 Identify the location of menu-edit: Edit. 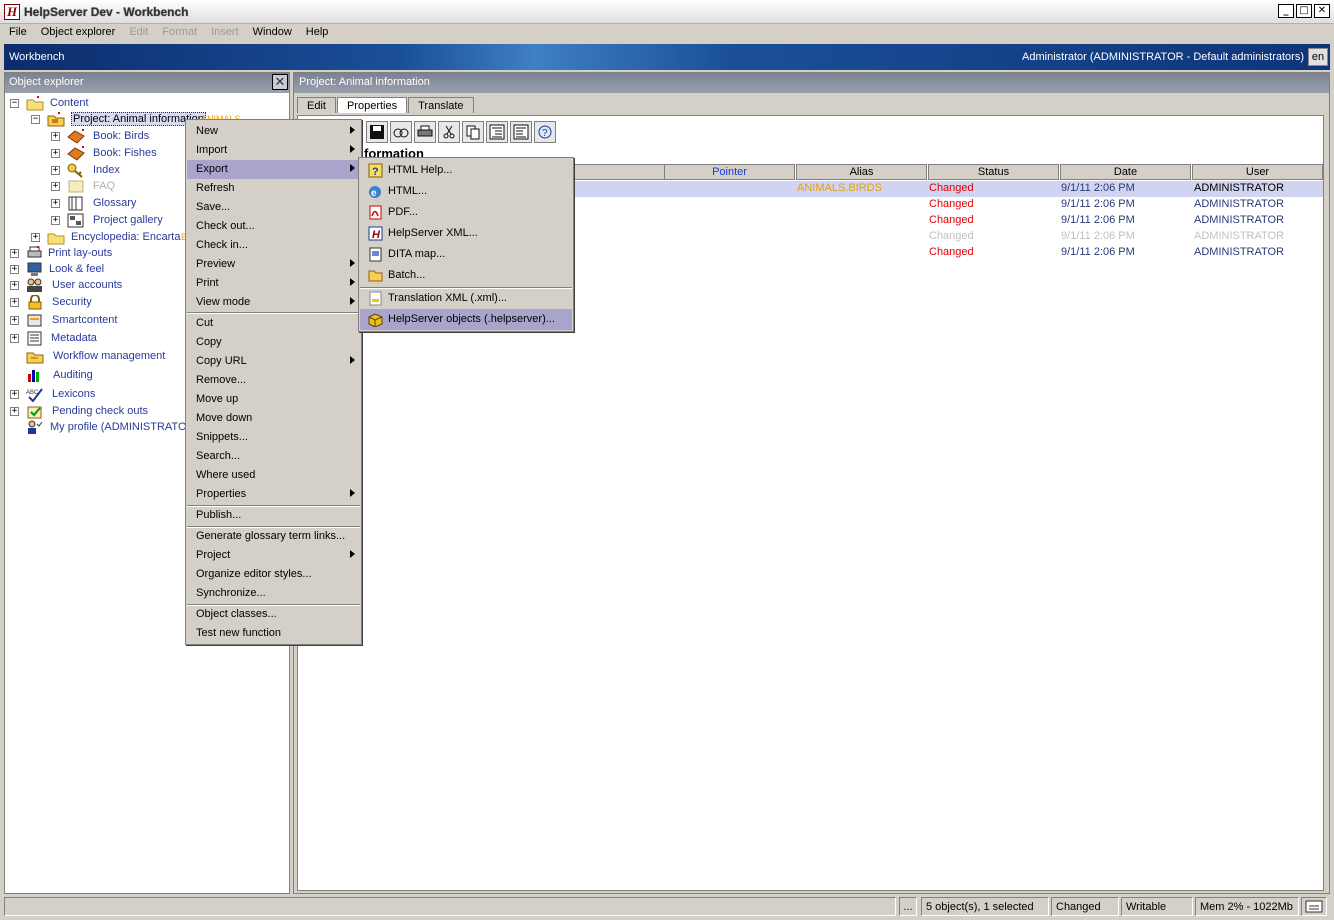
(138, 33).